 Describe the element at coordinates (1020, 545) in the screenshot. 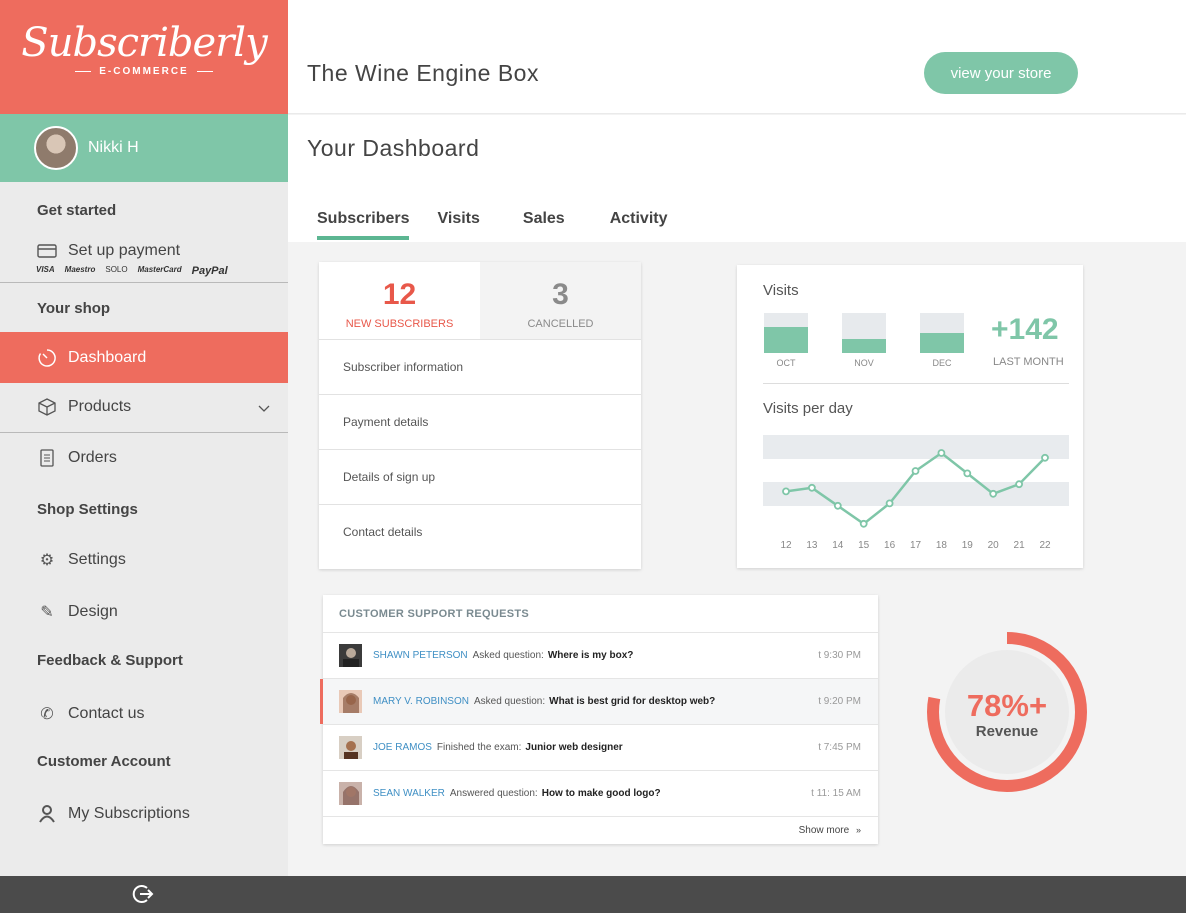

I see `x-tick-label: 21` at that location.